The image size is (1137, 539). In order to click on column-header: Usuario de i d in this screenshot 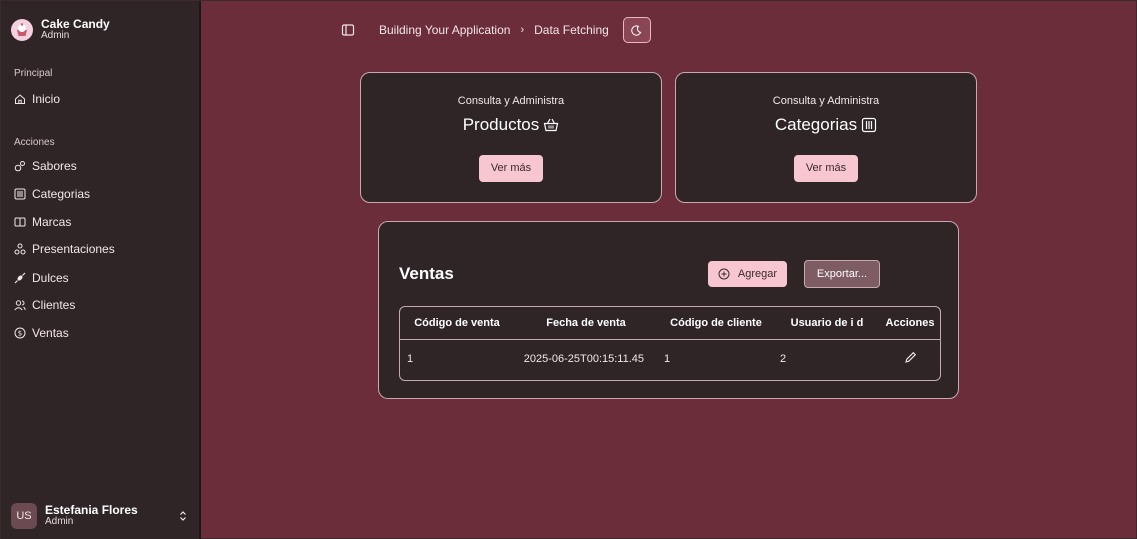, I will do `click(827, 323)`.